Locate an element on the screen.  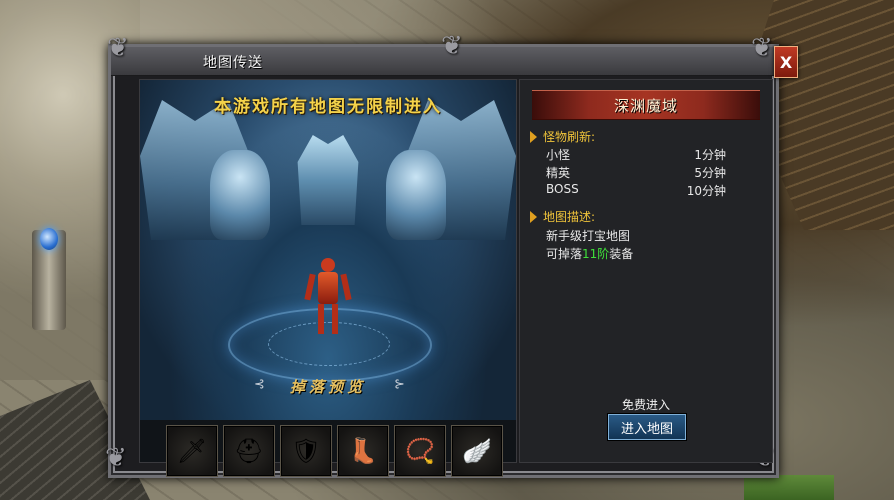
ice-throne is located at coordinates (328, 180).